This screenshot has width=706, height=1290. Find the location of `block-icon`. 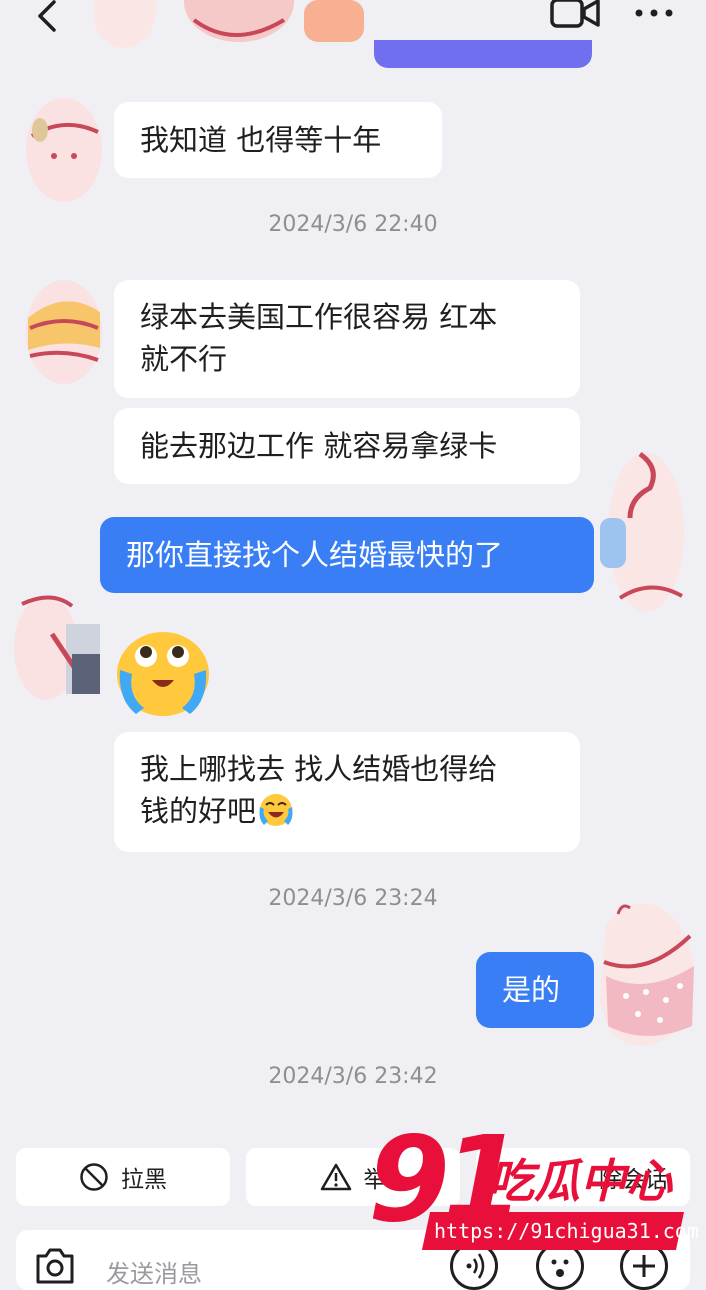

block-icon is located at coordinates (94, 1177).